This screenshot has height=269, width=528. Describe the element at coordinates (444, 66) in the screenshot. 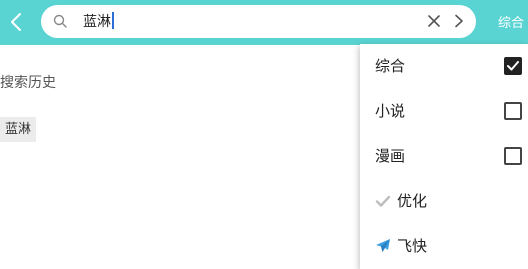

I see `menu-item-zonghe: 综合` at that location.